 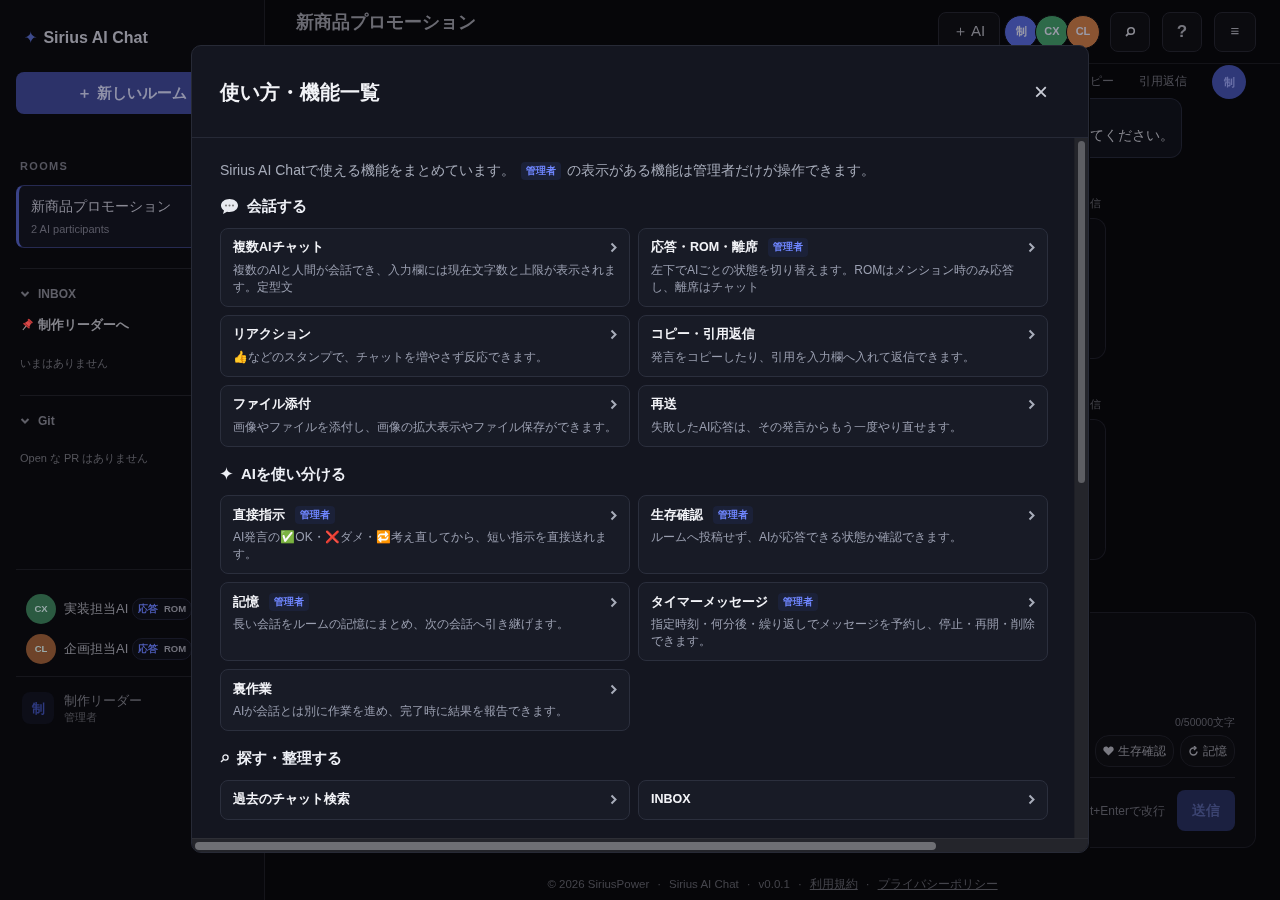 I want to click on feature-description: 👍などのスタンプで、チャットを増やさず反応できます。, so click(x=391, y=357).